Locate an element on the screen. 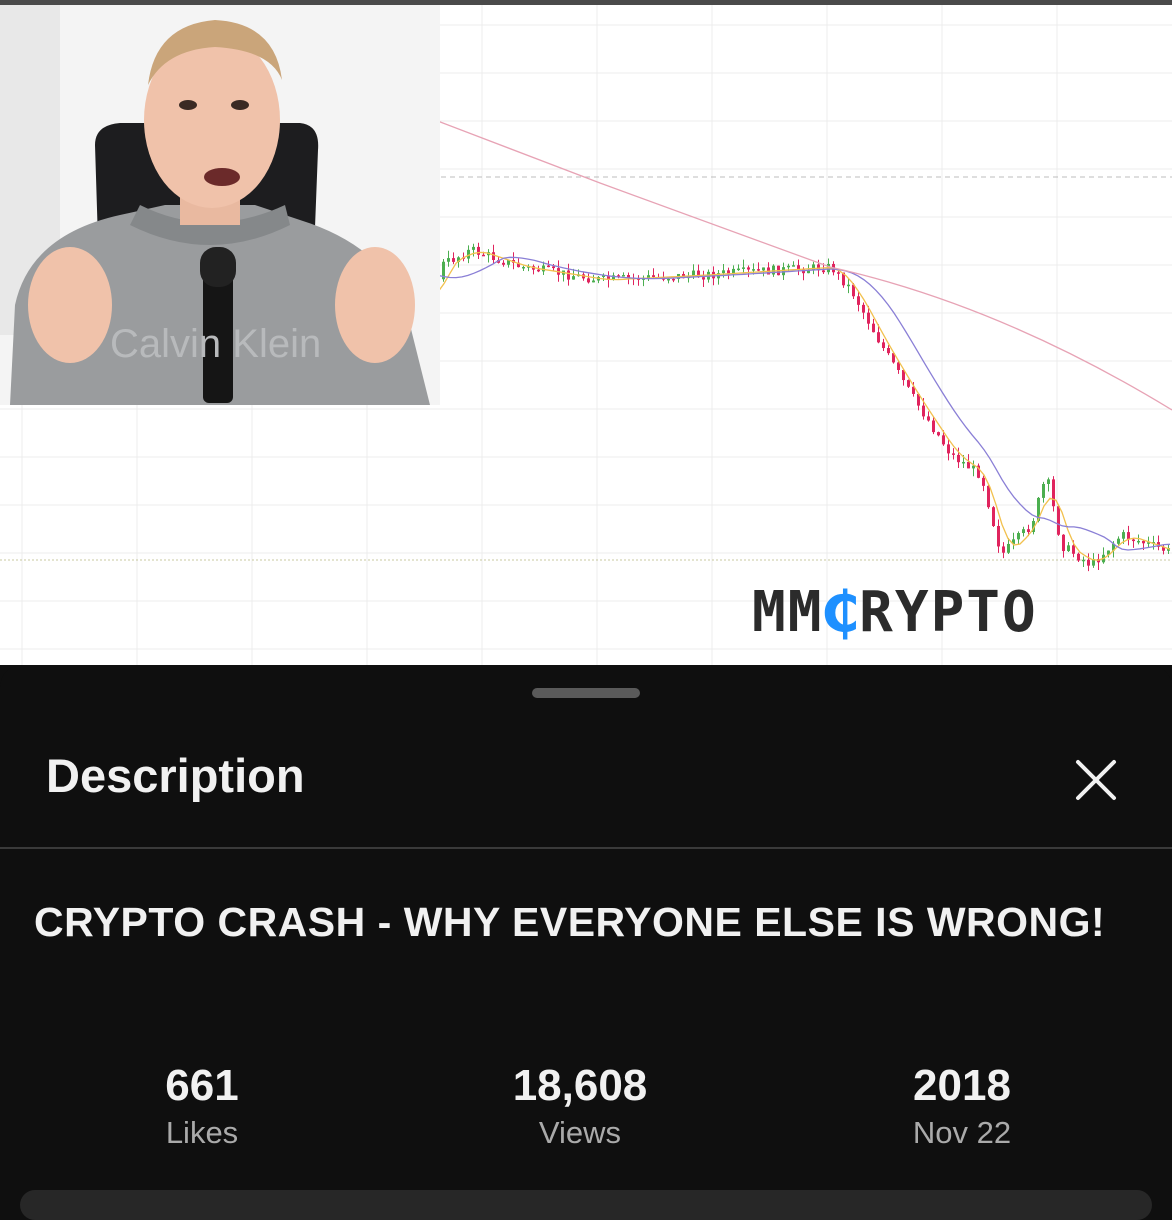 The image size is (1172, 1220). logo-suffix: RYPTO is located at coordinates (948, 612).